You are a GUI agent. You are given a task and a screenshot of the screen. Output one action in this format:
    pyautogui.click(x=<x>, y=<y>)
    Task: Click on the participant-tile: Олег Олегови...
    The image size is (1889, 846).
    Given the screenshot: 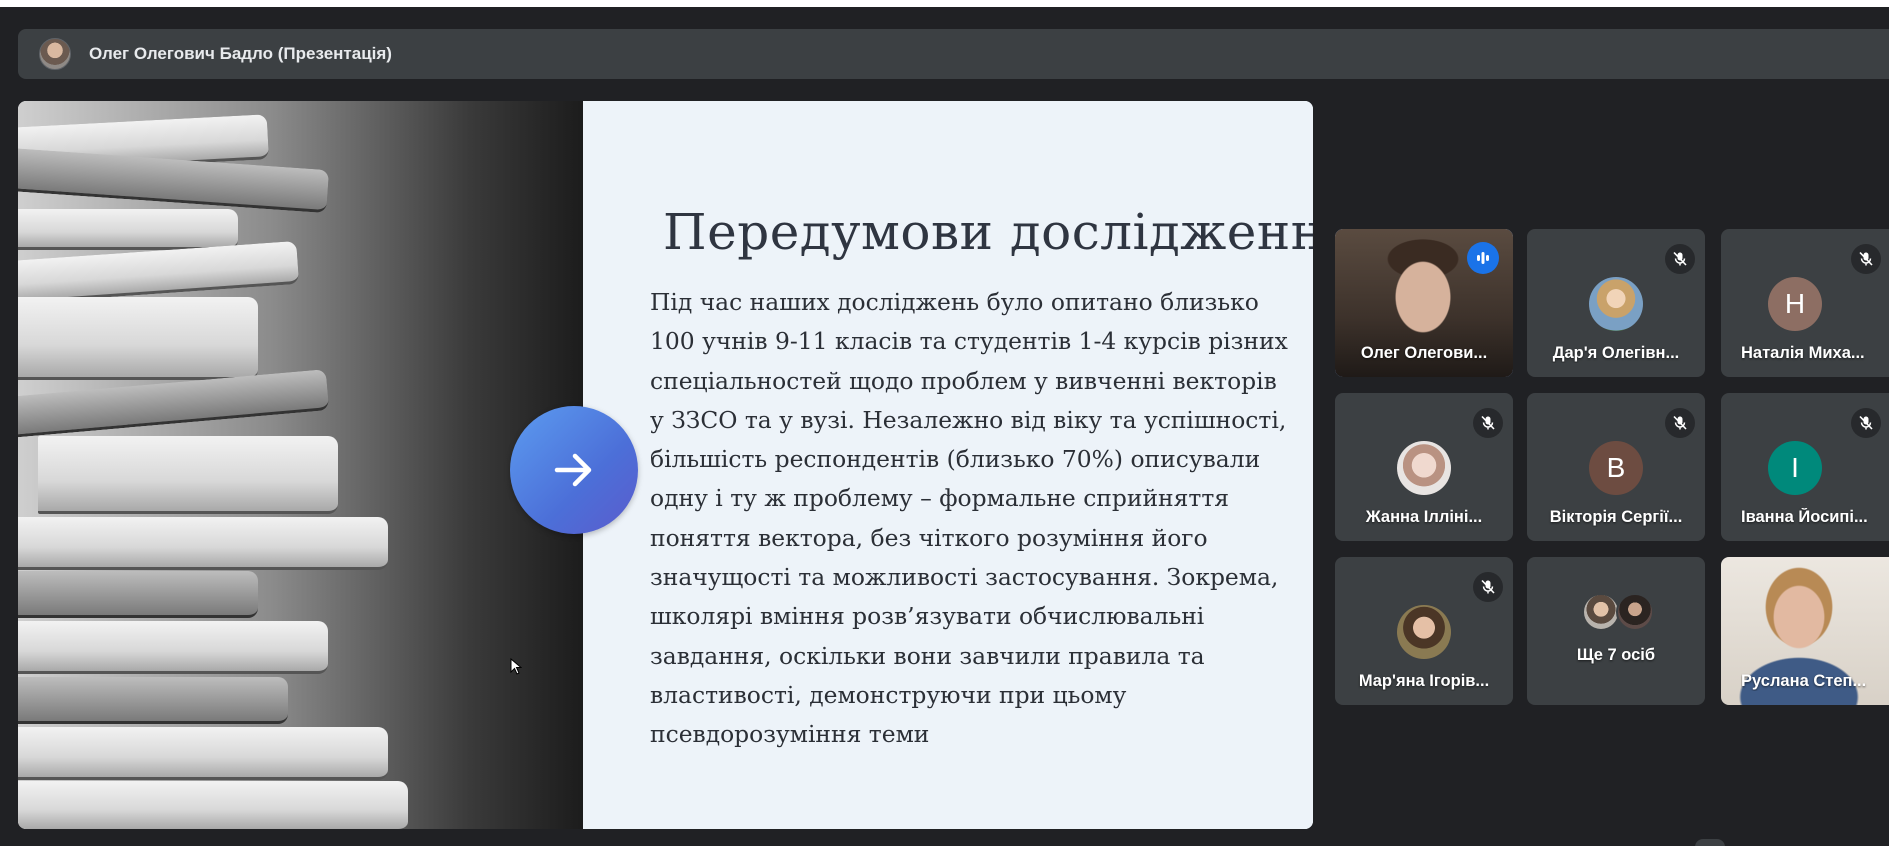 What is the action you would take?
    pyautogui.click(x=1424, y=303)
    